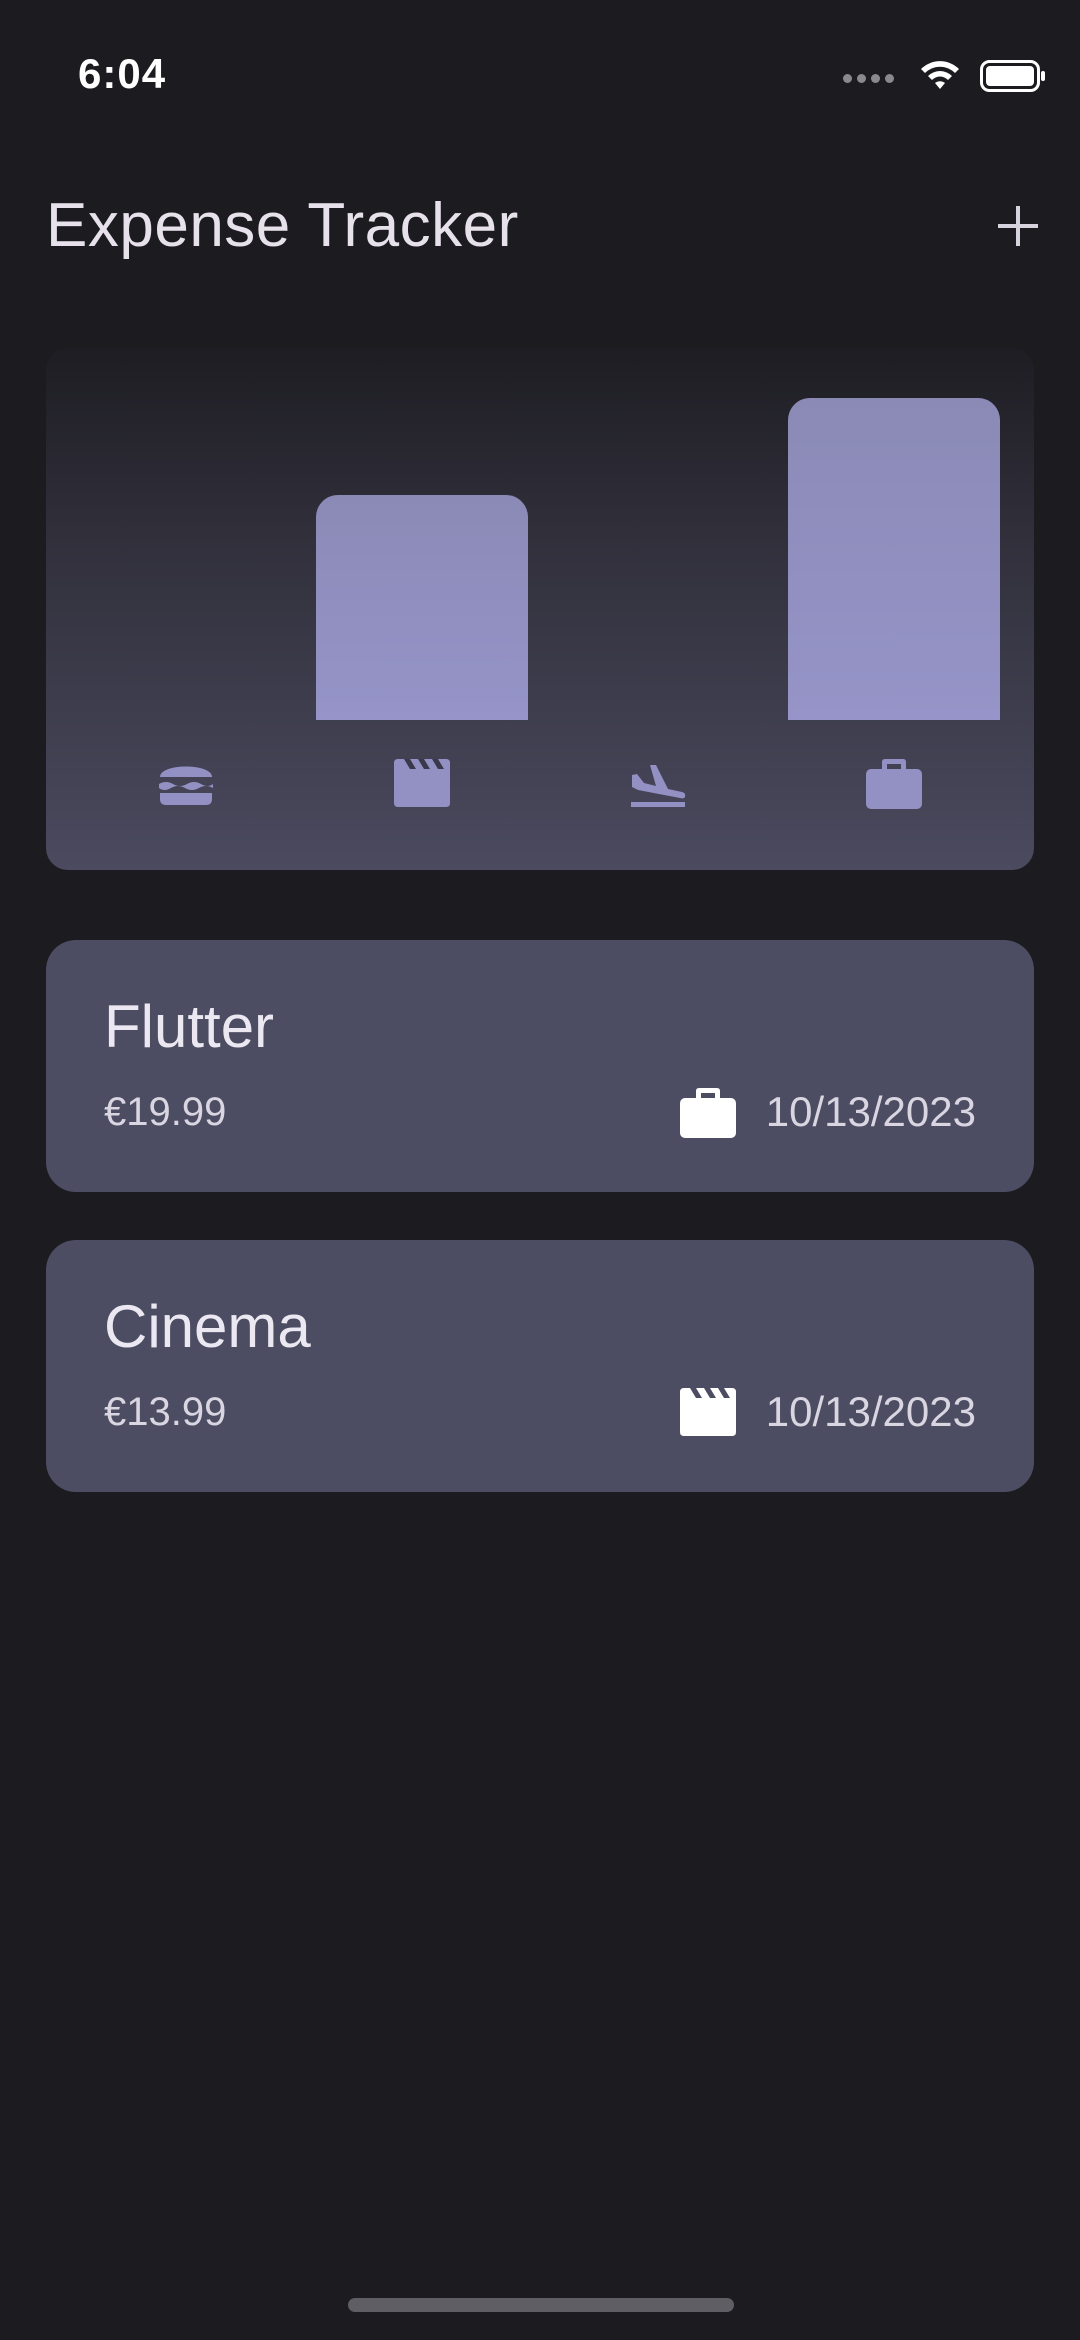  What do you see at coordinates (540, 783) in the screenshot?
I see `chart-category-icons` at bounding box center [540, 783].